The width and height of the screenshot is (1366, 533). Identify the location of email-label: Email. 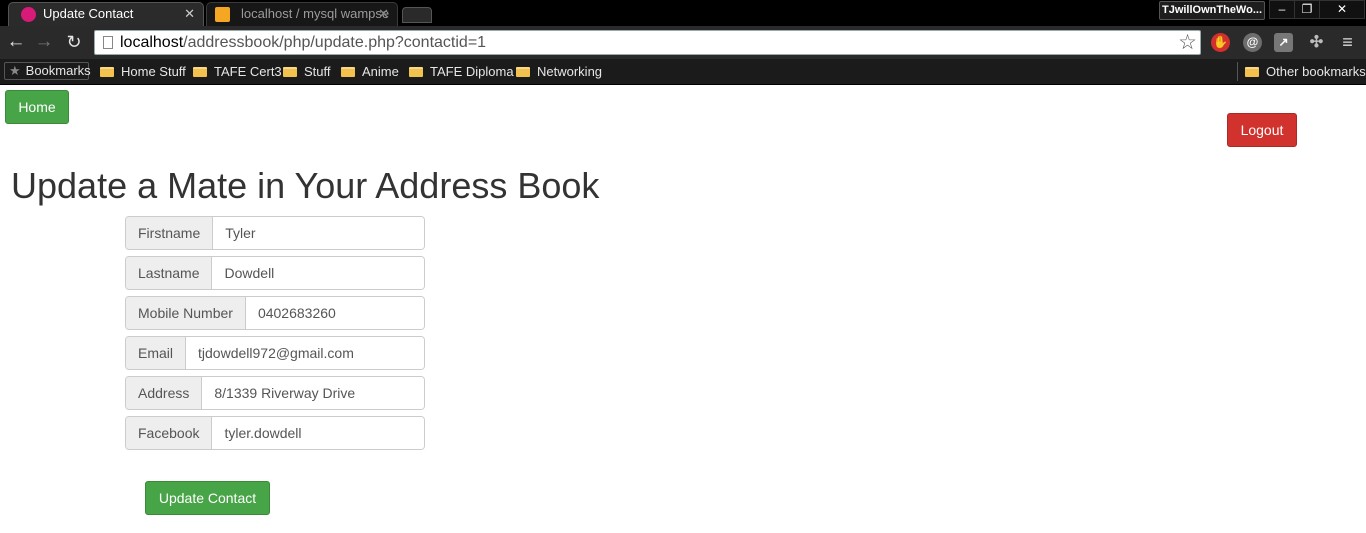
(156, 353).